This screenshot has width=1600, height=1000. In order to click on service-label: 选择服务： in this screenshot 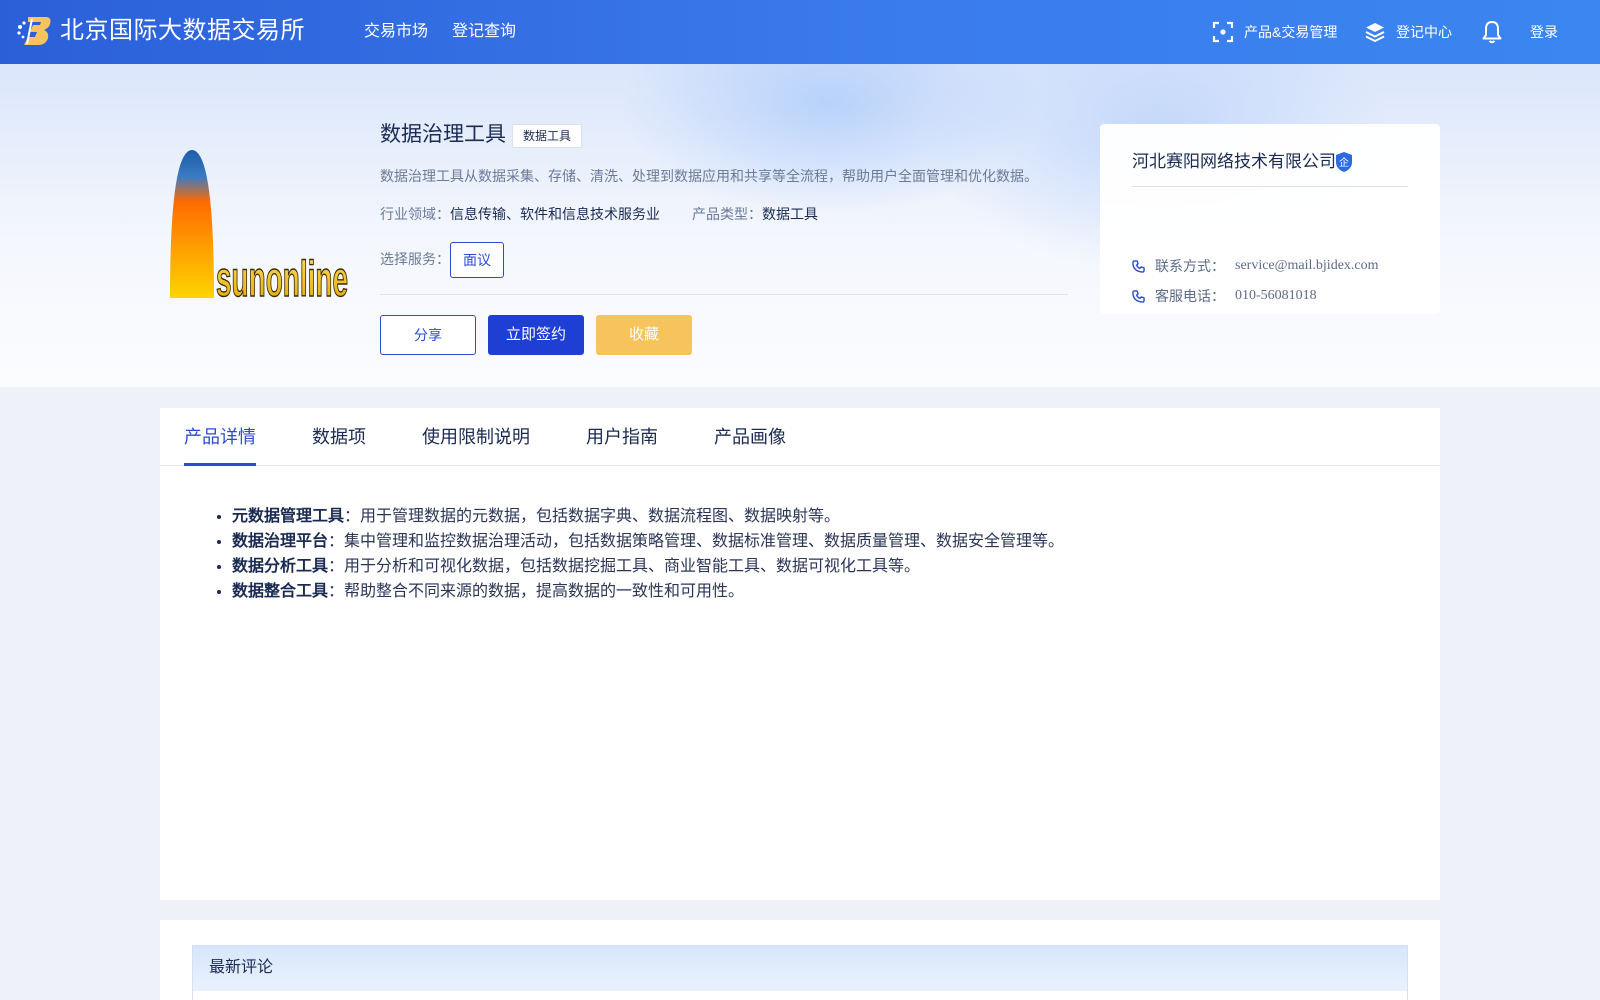, I will do `click(415, 259)`.